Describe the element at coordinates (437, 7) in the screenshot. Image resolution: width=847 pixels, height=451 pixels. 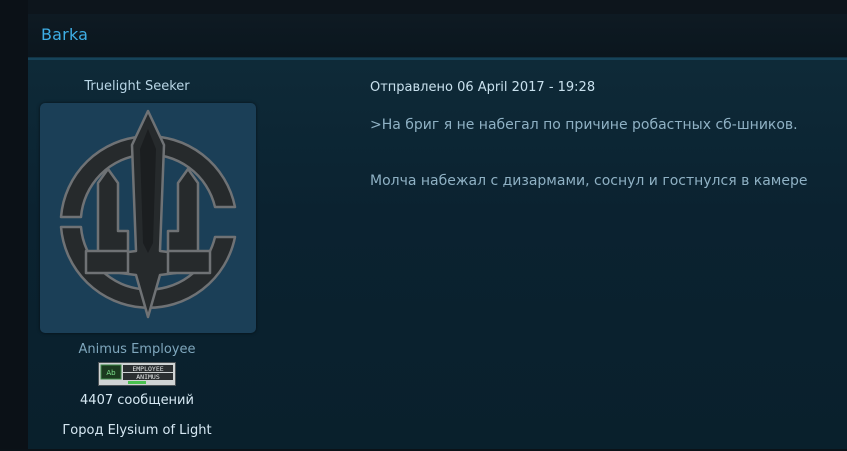
I see `top-strip` at that location.